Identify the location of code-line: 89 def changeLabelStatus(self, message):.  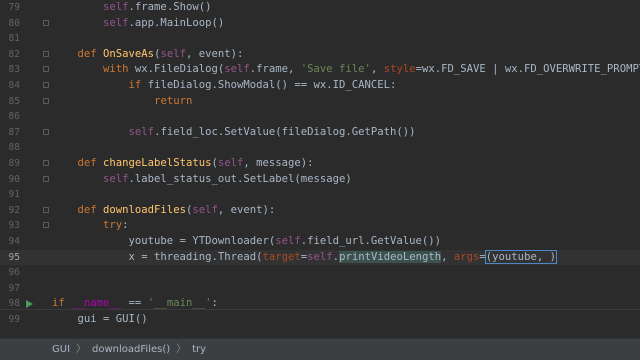
(320, 164).